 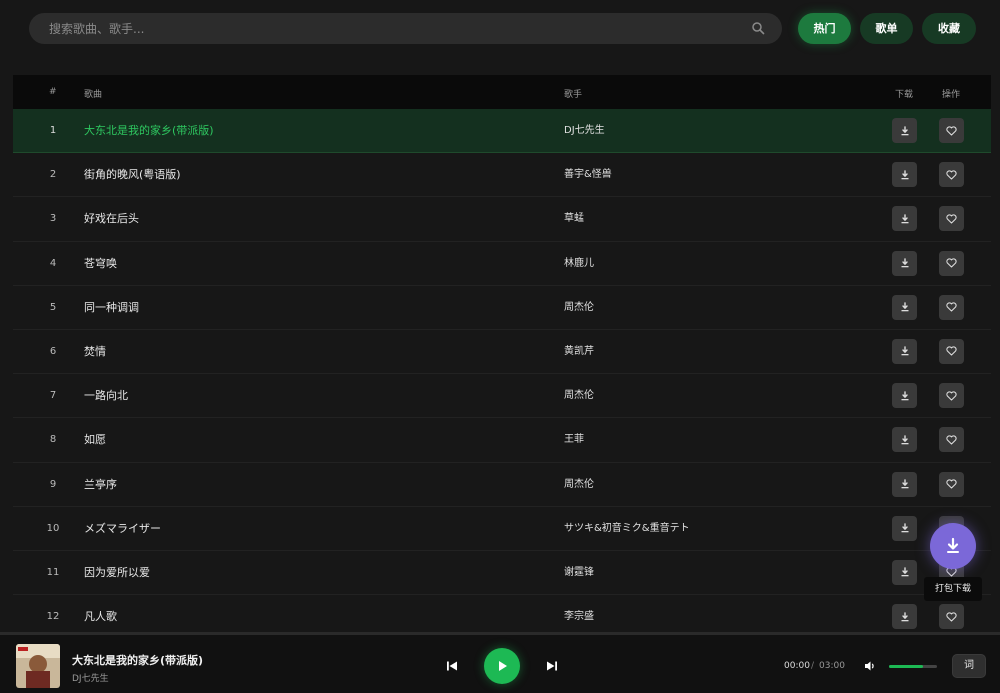 What do you see at coordinates (584, 131) in the screenshot?
I see `song-artist: DJ七先生` at bounding box center [584, 131].